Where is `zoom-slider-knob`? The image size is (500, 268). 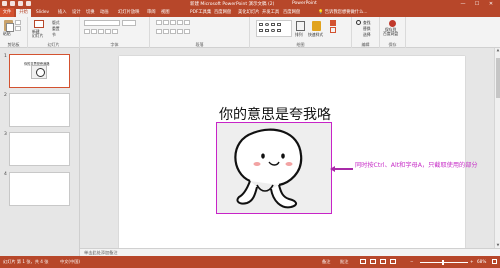
zoom-slider-knob is located at coordinates (443, 262).